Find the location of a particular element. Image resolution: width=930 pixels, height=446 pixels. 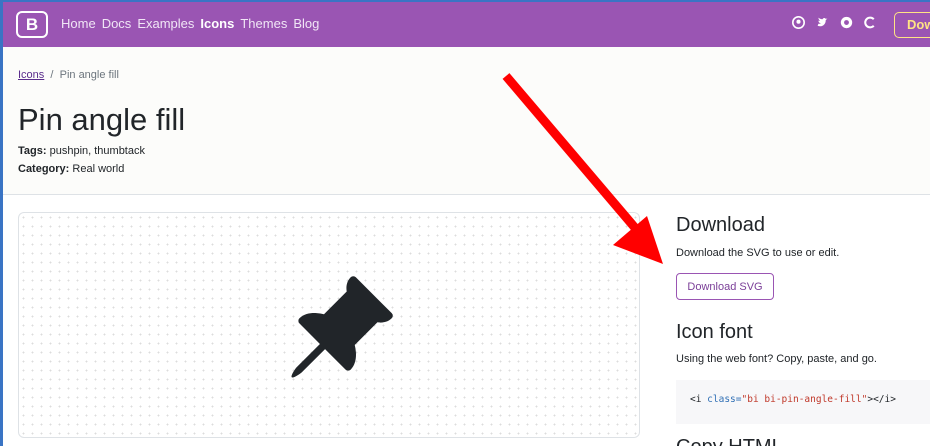

nav-home: Home is located at coordinates (78, 23).